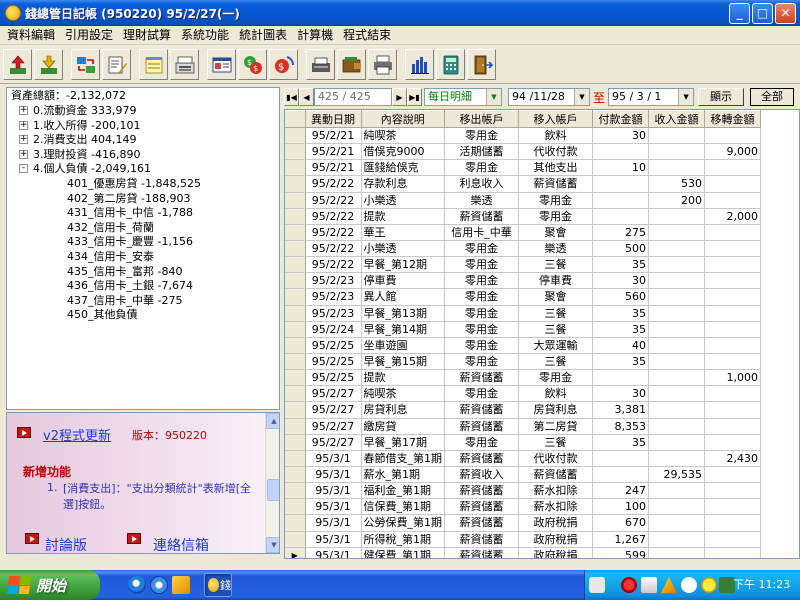  What do you see at coordinates (291, 97) in the screenshot?
I see `first-record-button: ▮◀` at bounding box center [291, 97].